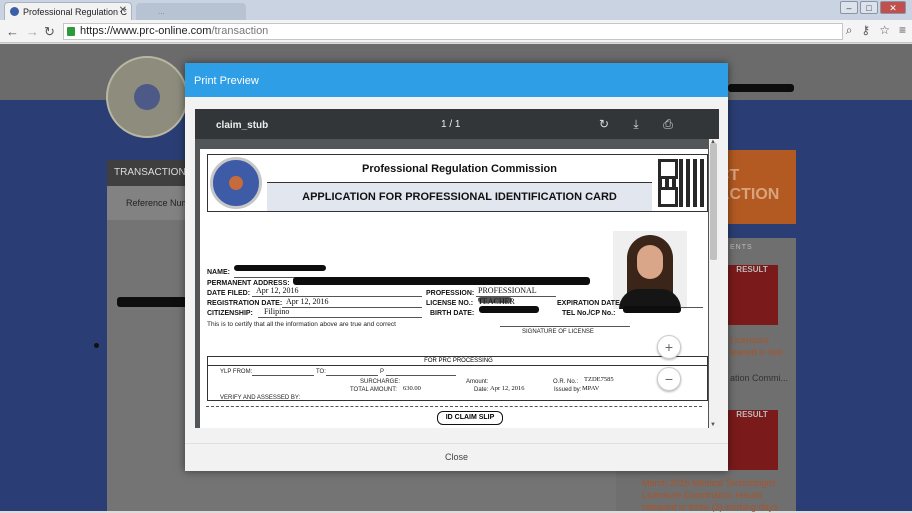  I want to click on date-filed-line, so click(337, 296).